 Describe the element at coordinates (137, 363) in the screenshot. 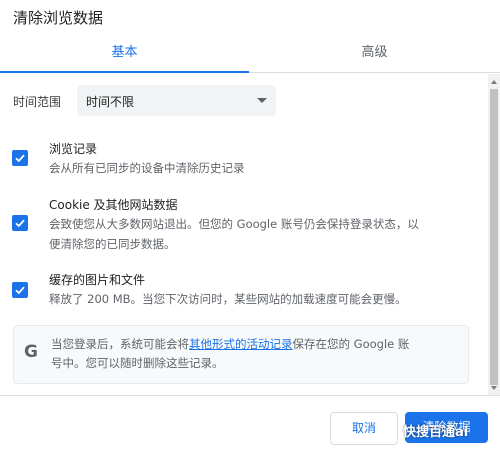

I see `info-text-line2: 号中。您可以随时删除这些记录。` at that location.